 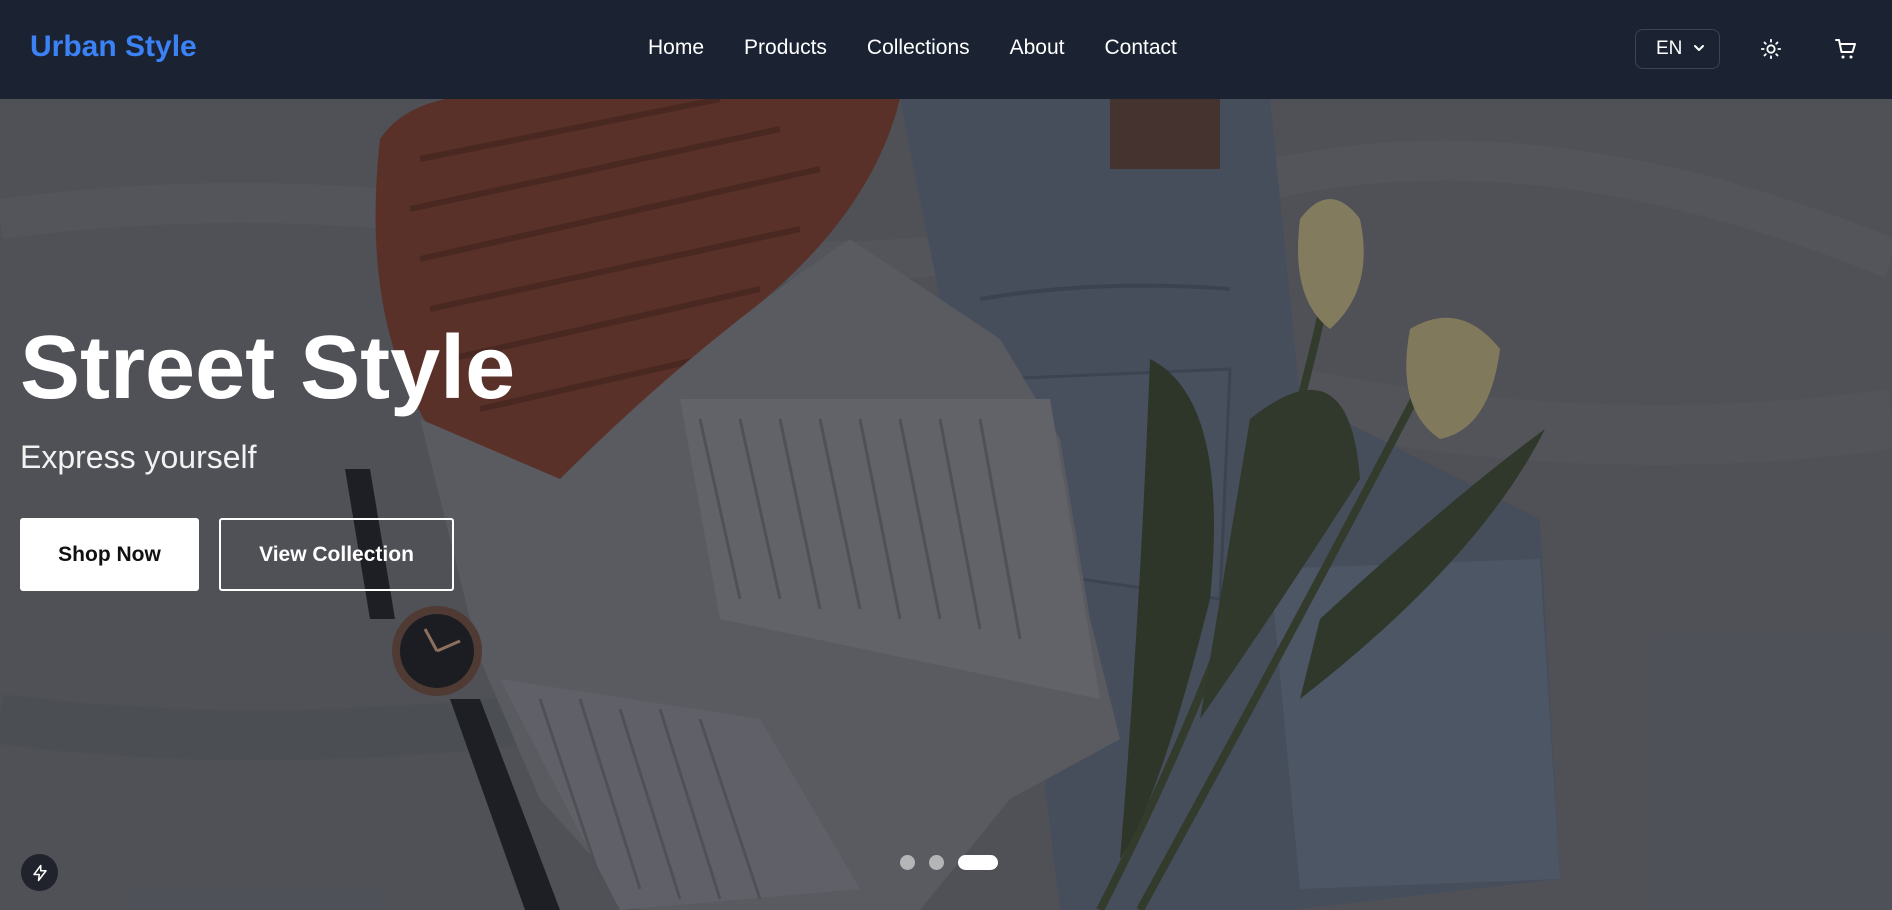 I want to click on nav-about-link: About, so click(x=1037, y=48).